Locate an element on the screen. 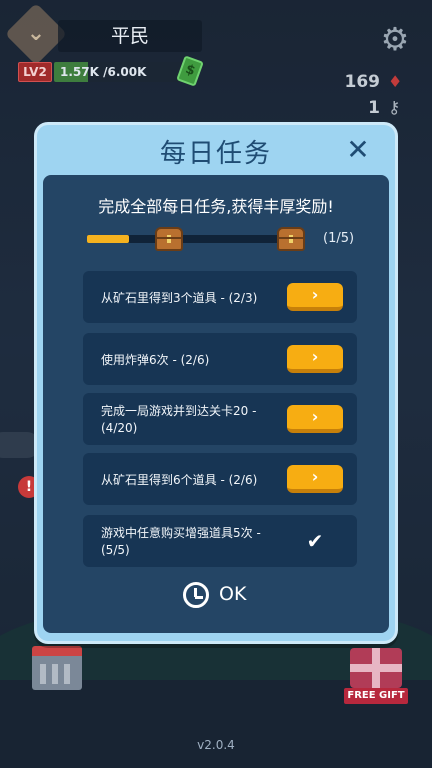 The width and height of the screenshot is (432, 768). key-icon: ⚷ is located at coordinates (394, 108).